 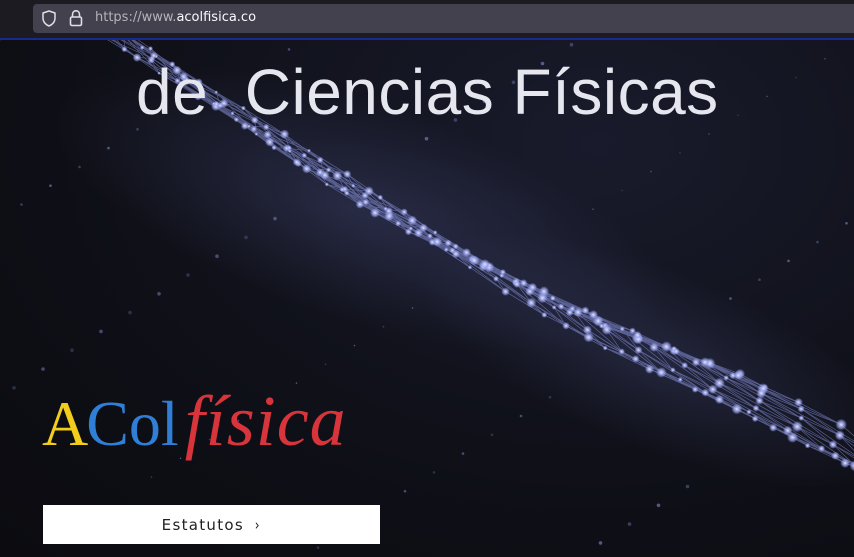 What do you see at coordinates (65, 423) in the screenshot?
I see `logo-letter-a: A` at bounding box center [65, 423].